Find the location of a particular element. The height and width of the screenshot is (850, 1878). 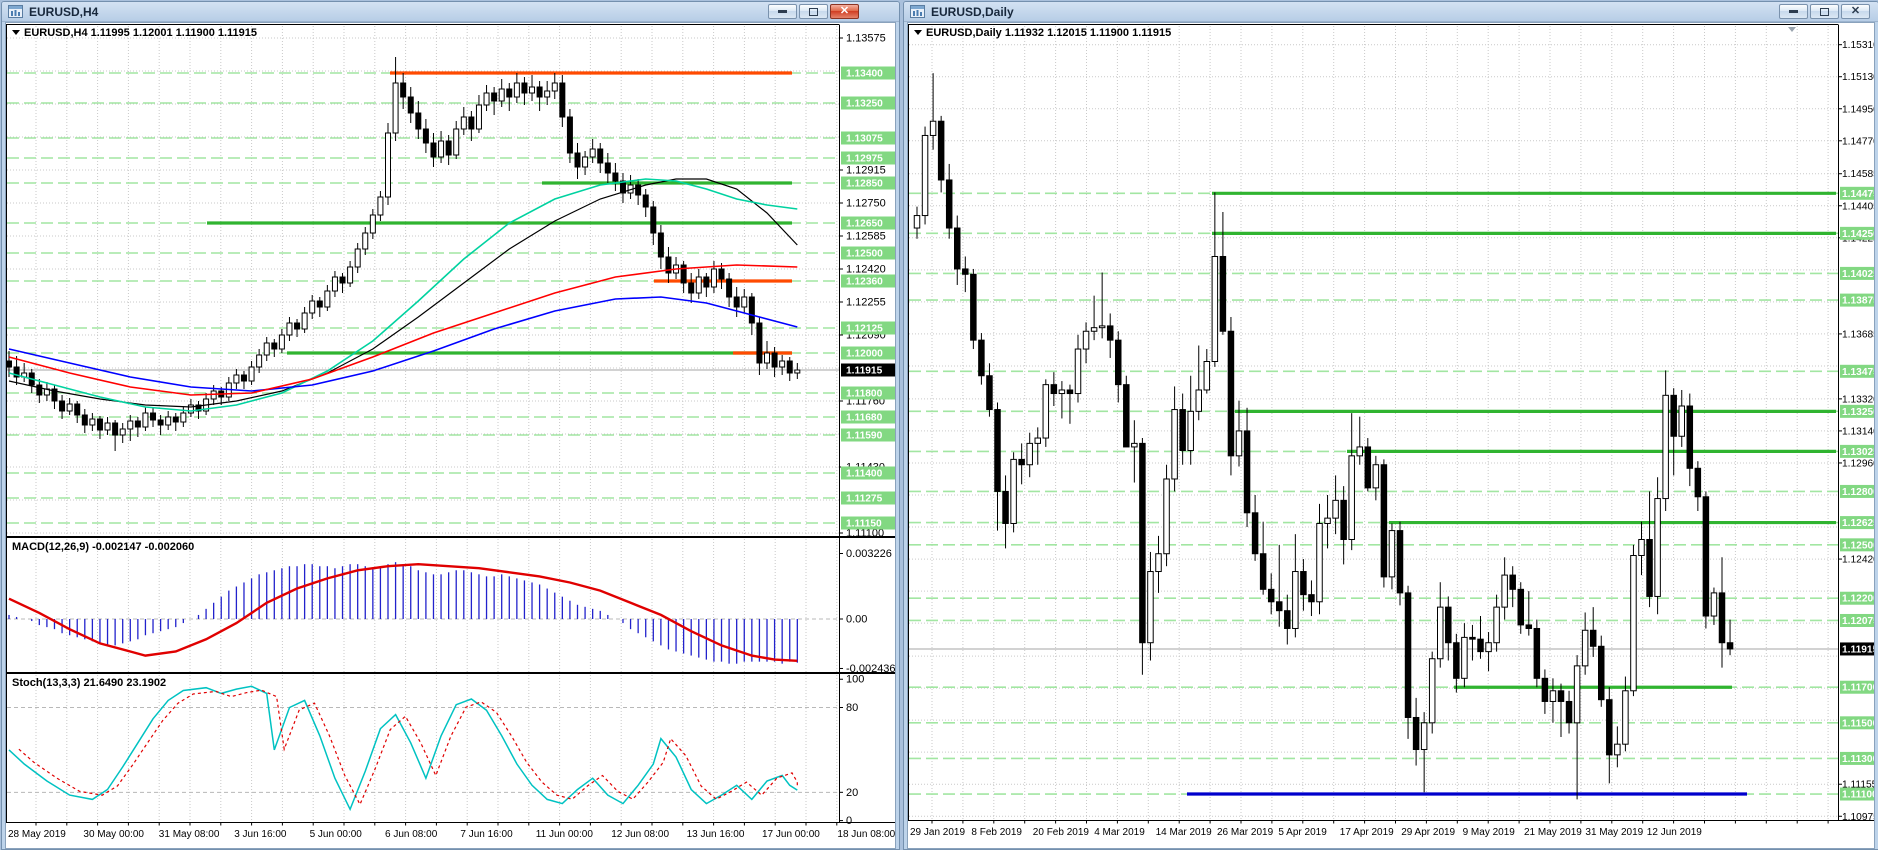

svg-text: 29 Jan 2019 is located at coordinates (937, 832).